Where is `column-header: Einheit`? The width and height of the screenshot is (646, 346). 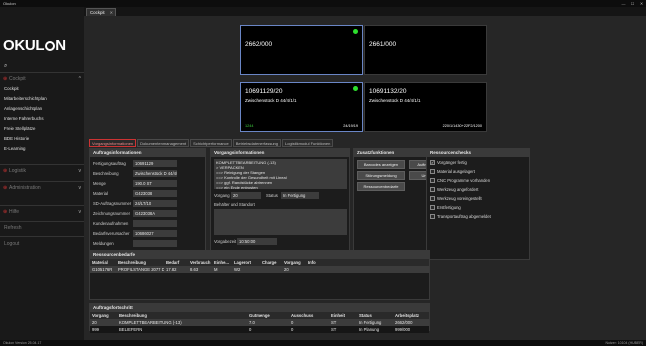
column-header: Einheit is located at coordinates (343, 315).